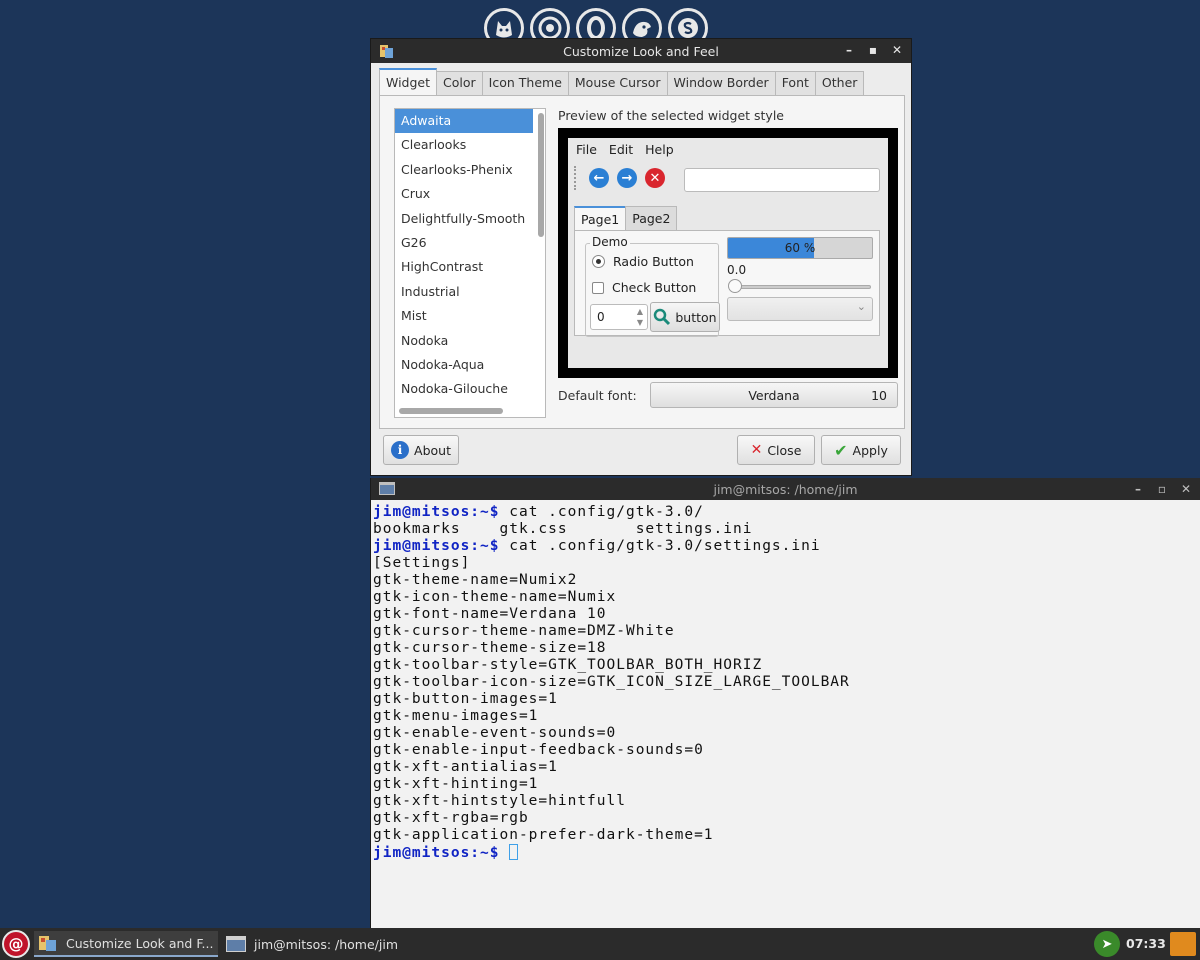 This screenshot has width=1200, height=960. What do you see at coordinates (464, 219) in the screenshot?
I see `list-item: Delightfully-Smooth` at bounding box center [464, 219].